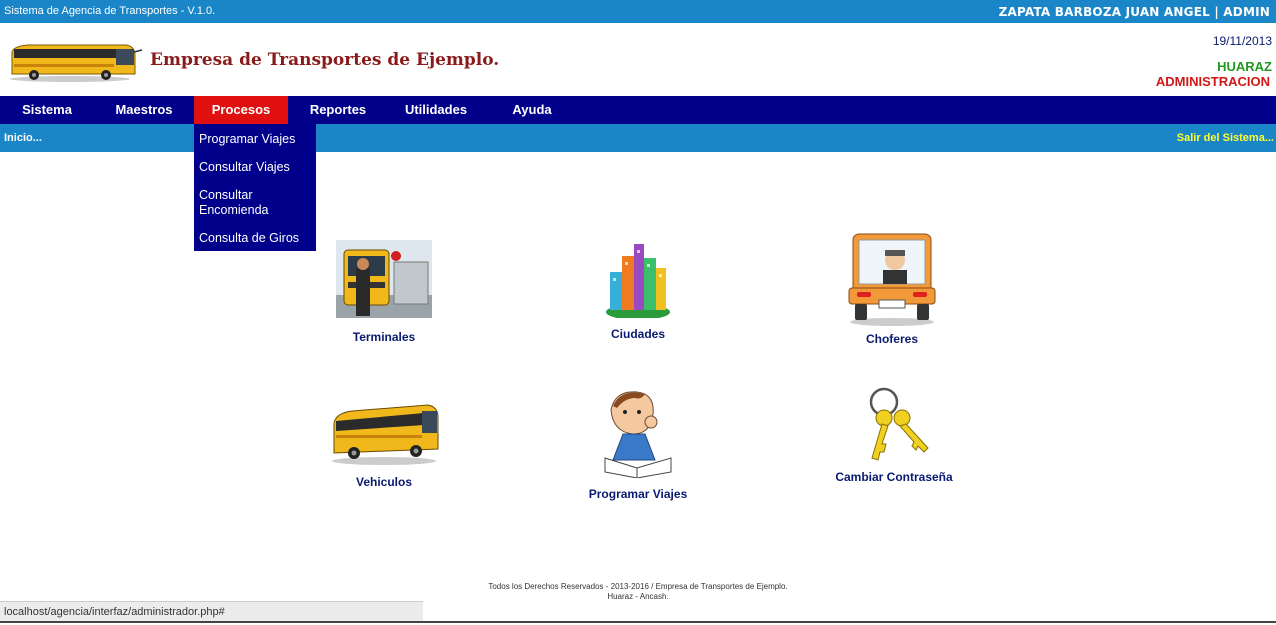  Describe the element at coordinates (436, 110) in the screenshot. I see `menu-utilidades: Utilidades` at that location.